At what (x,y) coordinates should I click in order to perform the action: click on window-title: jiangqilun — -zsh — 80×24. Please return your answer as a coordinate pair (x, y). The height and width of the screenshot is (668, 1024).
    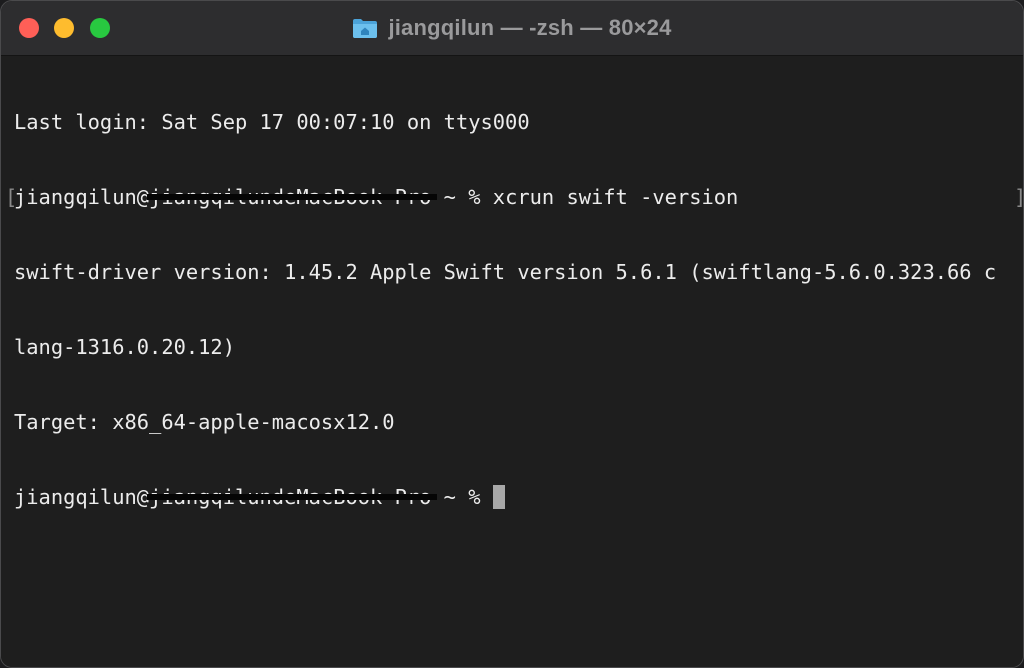
    Looking at the image, I should click on (512, 28).